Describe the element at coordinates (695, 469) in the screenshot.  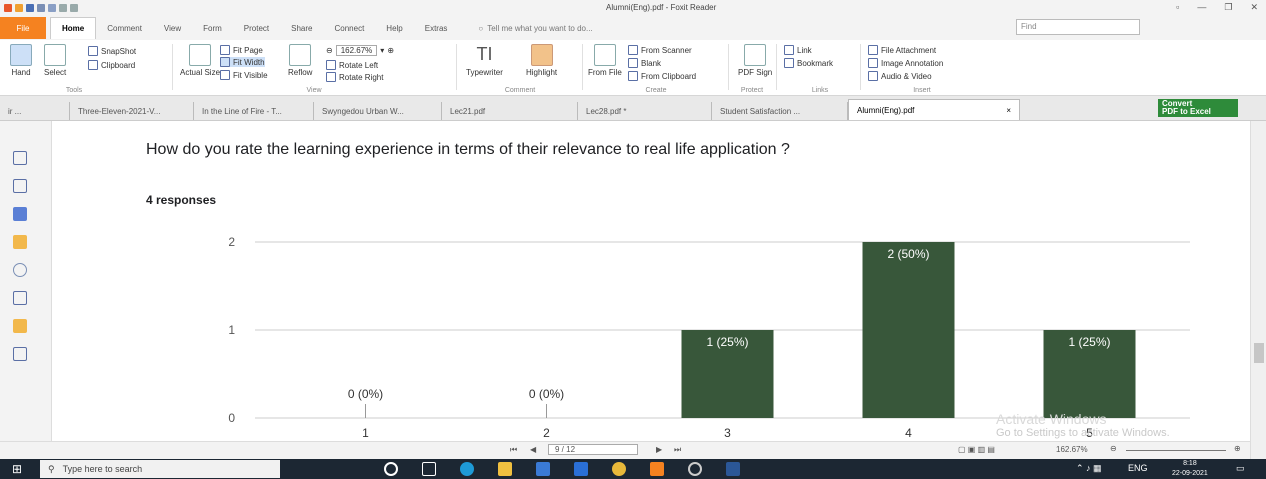
I see `settings-icon` at that location.